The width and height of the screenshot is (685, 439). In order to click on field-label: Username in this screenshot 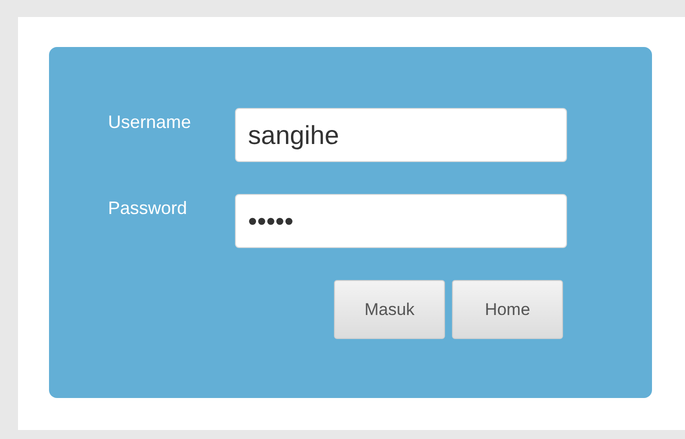, I will do `click(150, 122)`.